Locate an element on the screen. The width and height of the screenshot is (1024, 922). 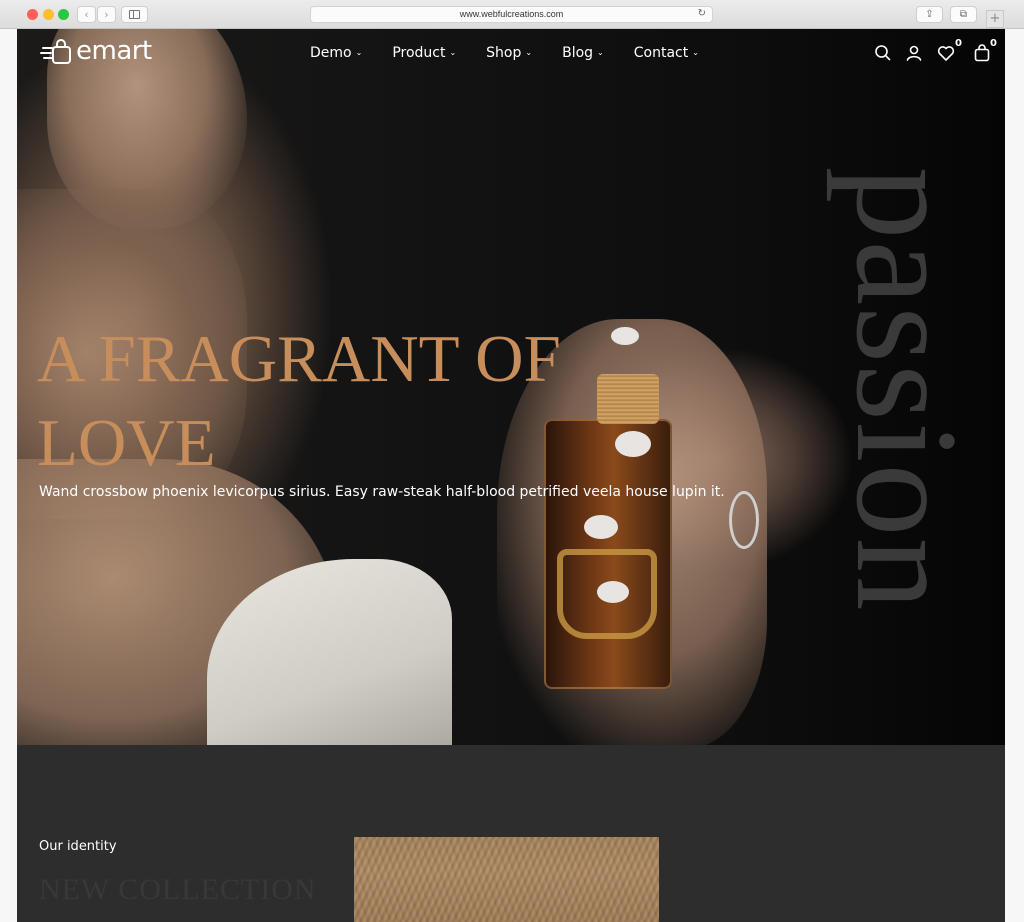
chevron-right-icon: › is located at coordinates (106, 14).